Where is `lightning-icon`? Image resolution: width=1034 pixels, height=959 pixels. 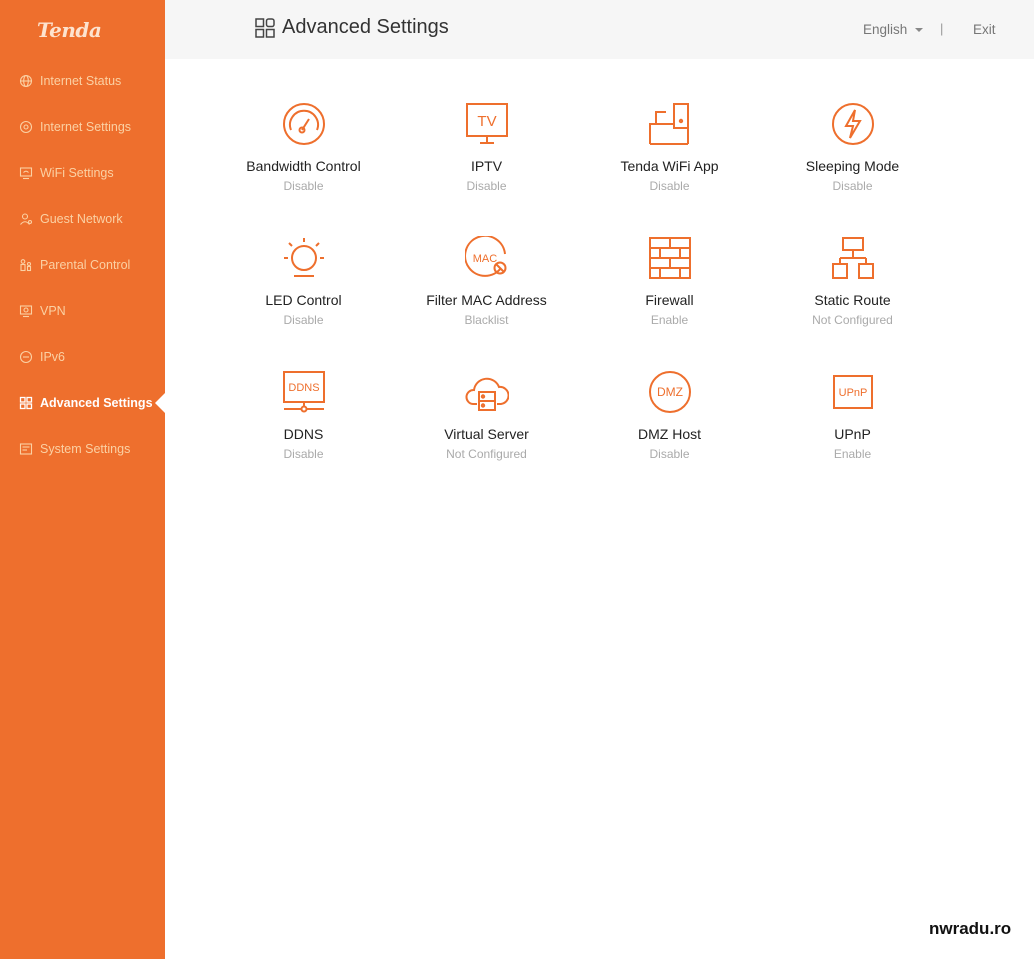 lightning-icon is located at coordinates (853, 124).